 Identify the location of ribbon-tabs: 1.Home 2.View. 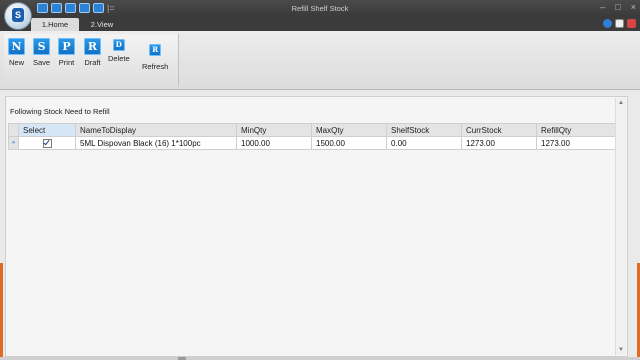
(320, 24).